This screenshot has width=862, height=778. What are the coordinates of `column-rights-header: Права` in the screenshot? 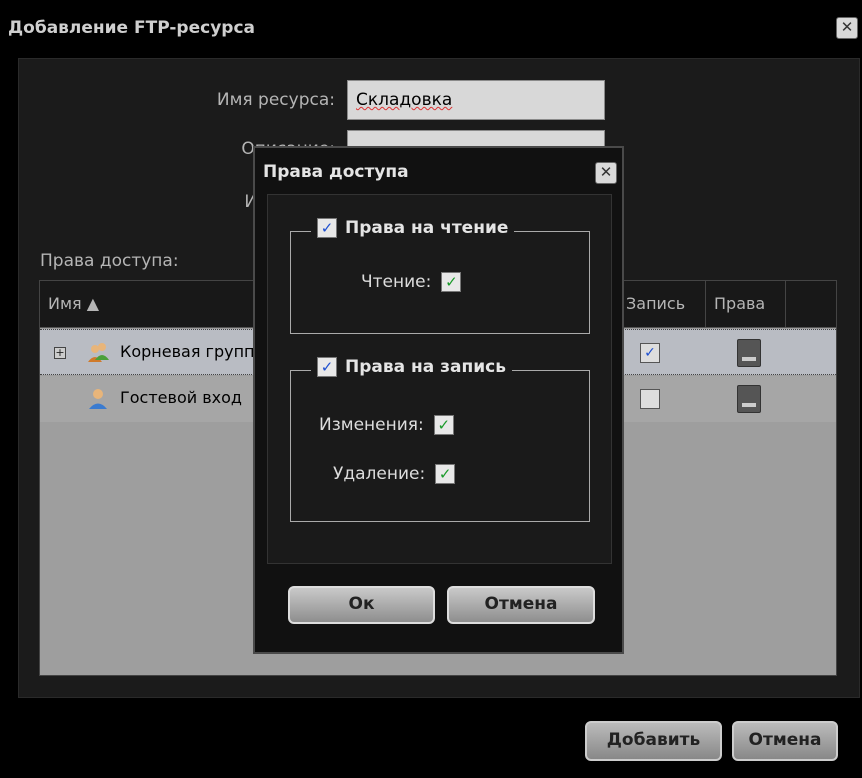 It's located at (746, 304).